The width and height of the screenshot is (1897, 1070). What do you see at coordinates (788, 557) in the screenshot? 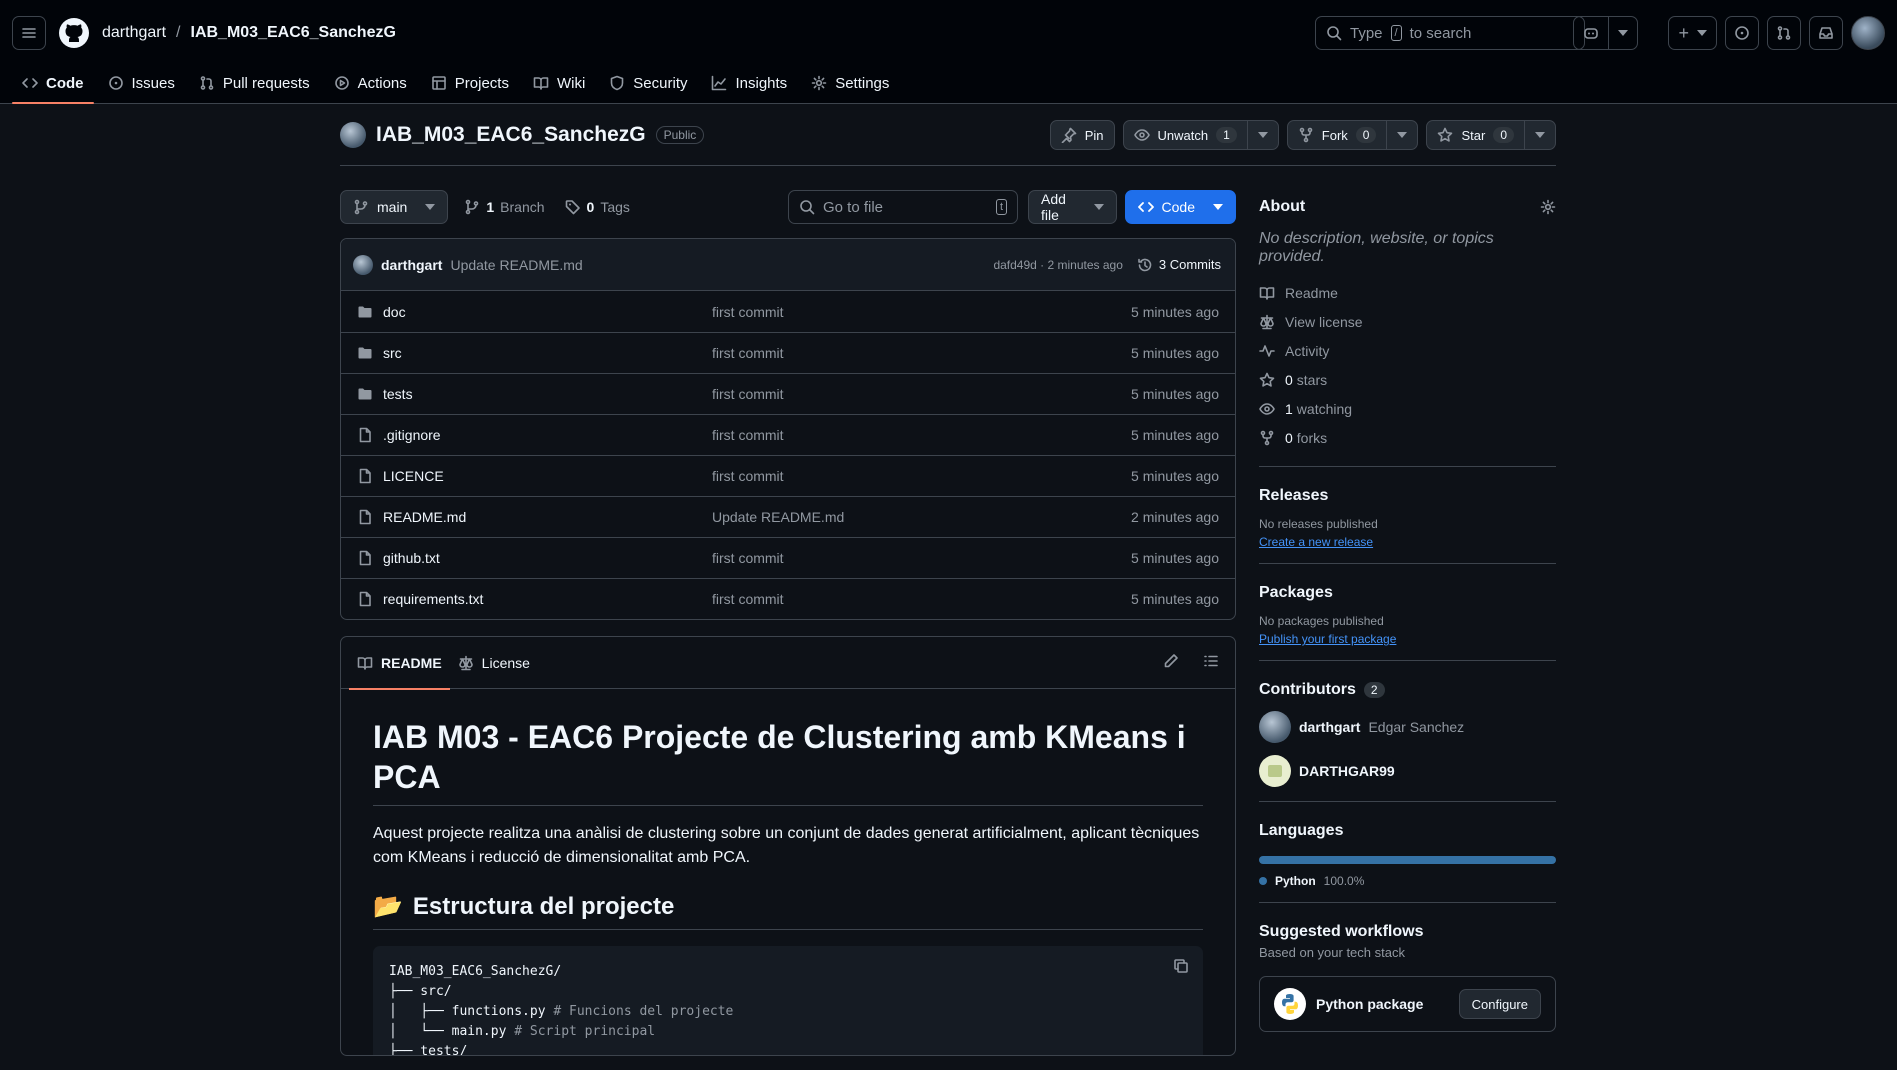
I see `file-row: github.txt first commit 5 minutes ago` at bounding box center [788, 557].